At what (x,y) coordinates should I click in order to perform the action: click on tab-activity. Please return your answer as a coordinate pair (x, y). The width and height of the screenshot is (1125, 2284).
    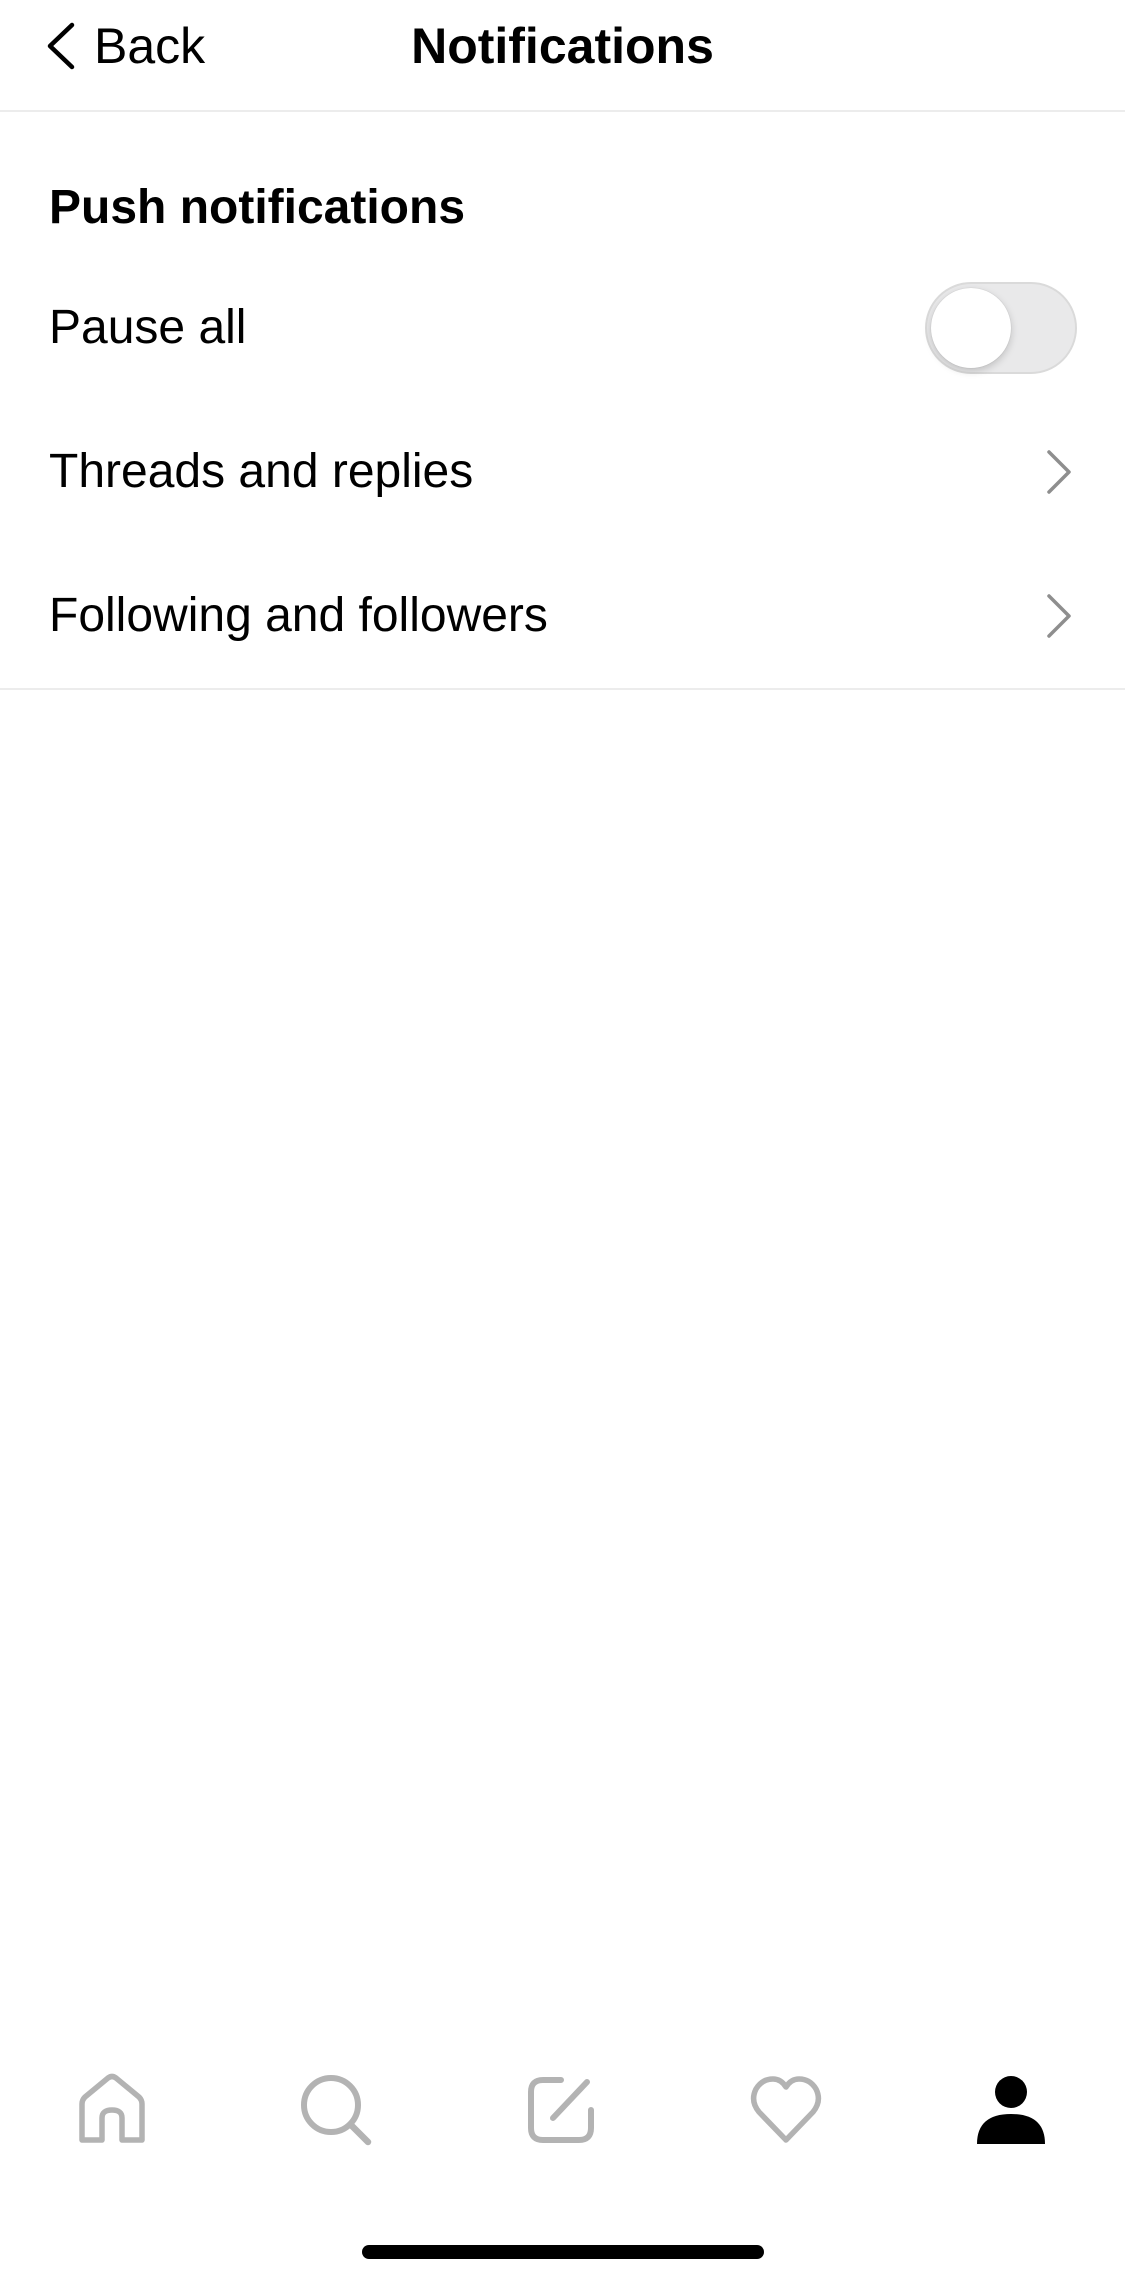
    Looking at the image, I should click on (786, 2110).